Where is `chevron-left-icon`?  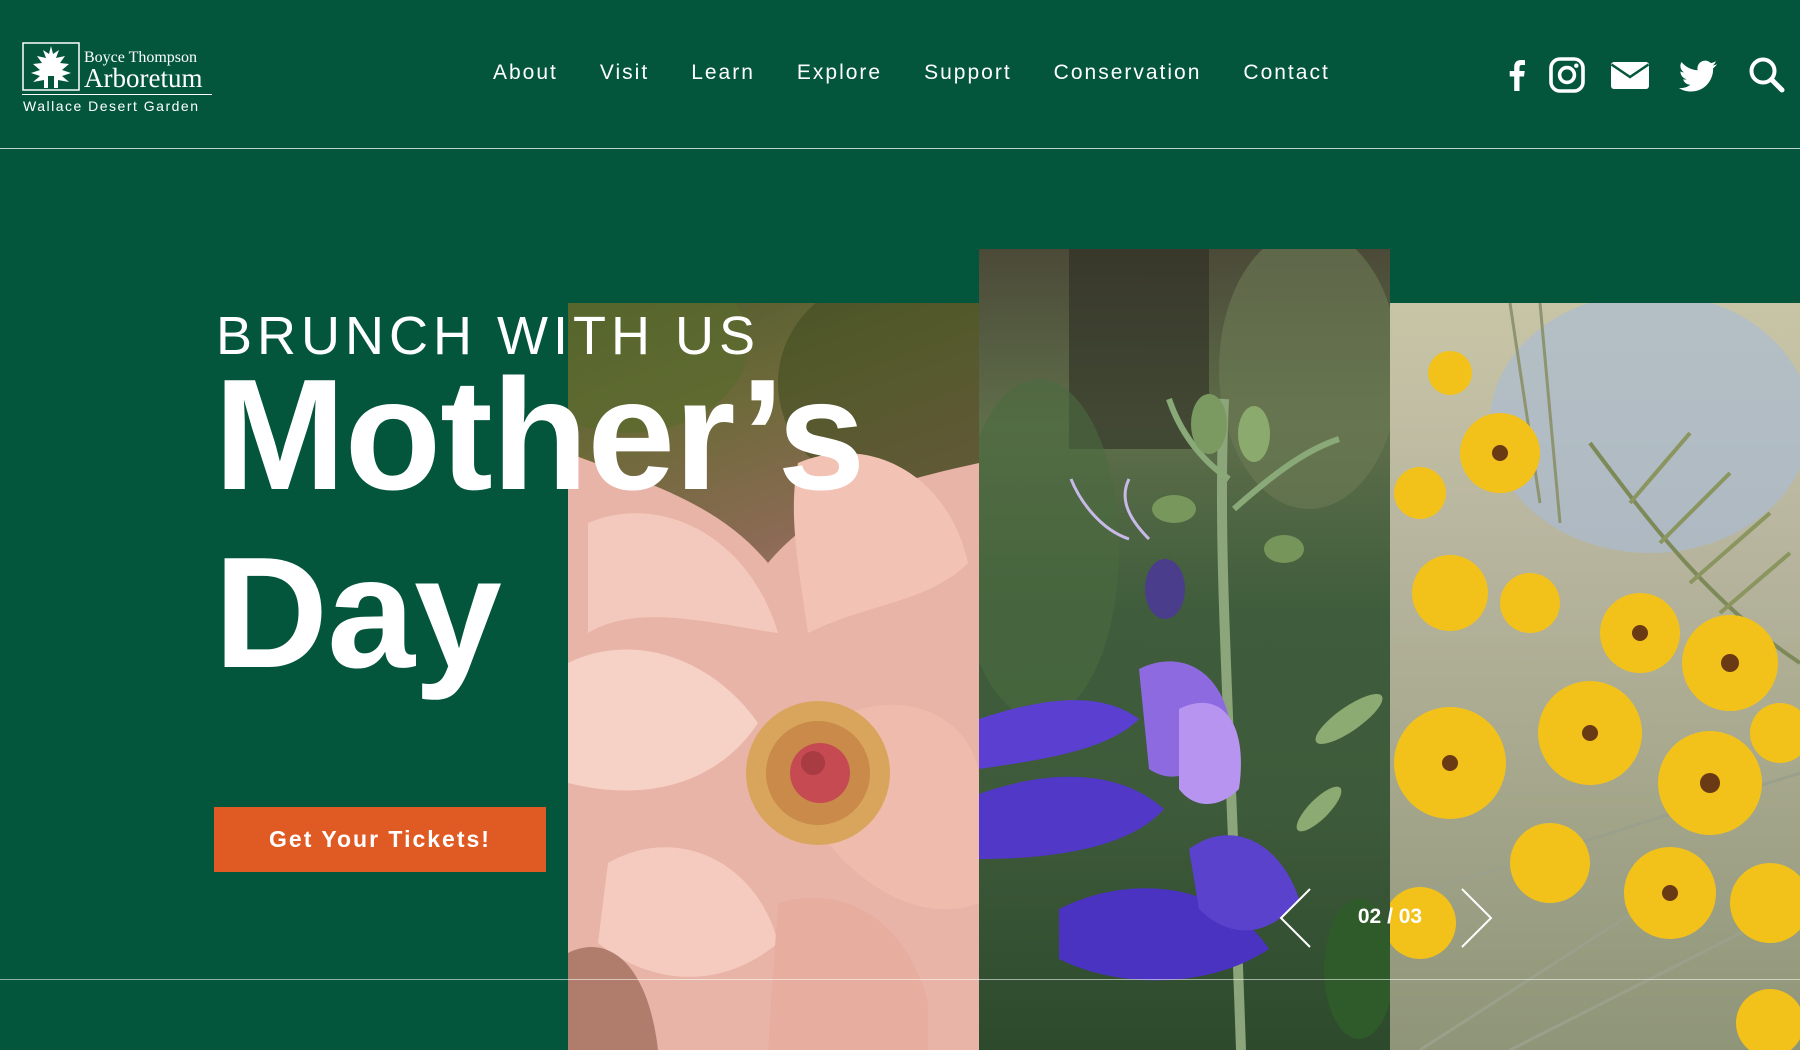 chevron-left-icon is located at coordinates (1295, 918).